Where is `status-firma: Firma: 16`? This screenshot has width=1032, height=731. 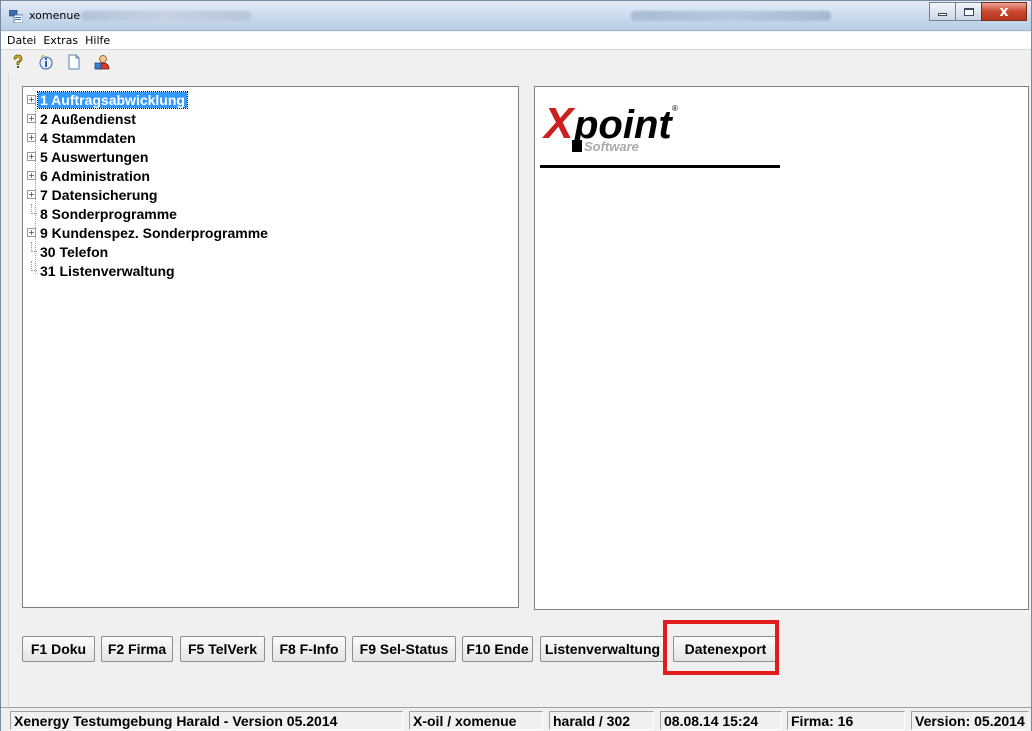 status-firma: Firma: 16 is located at coordinates (846, 720).